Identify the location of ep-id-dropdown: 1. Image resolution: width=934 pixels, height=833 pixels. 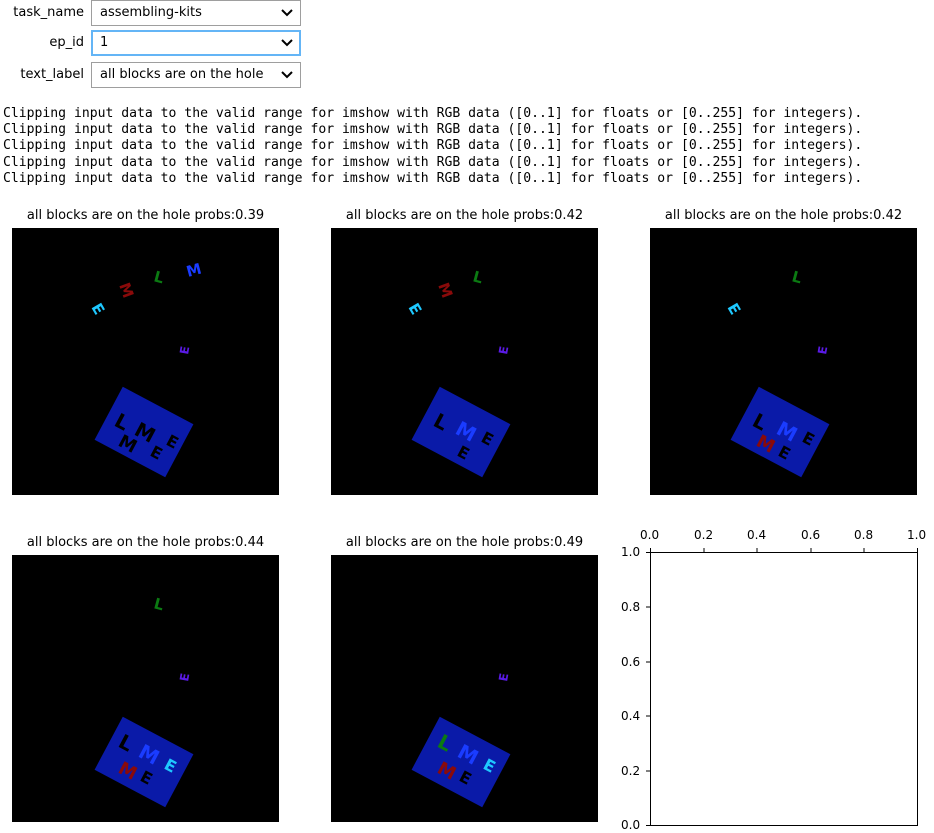
(196, 43).